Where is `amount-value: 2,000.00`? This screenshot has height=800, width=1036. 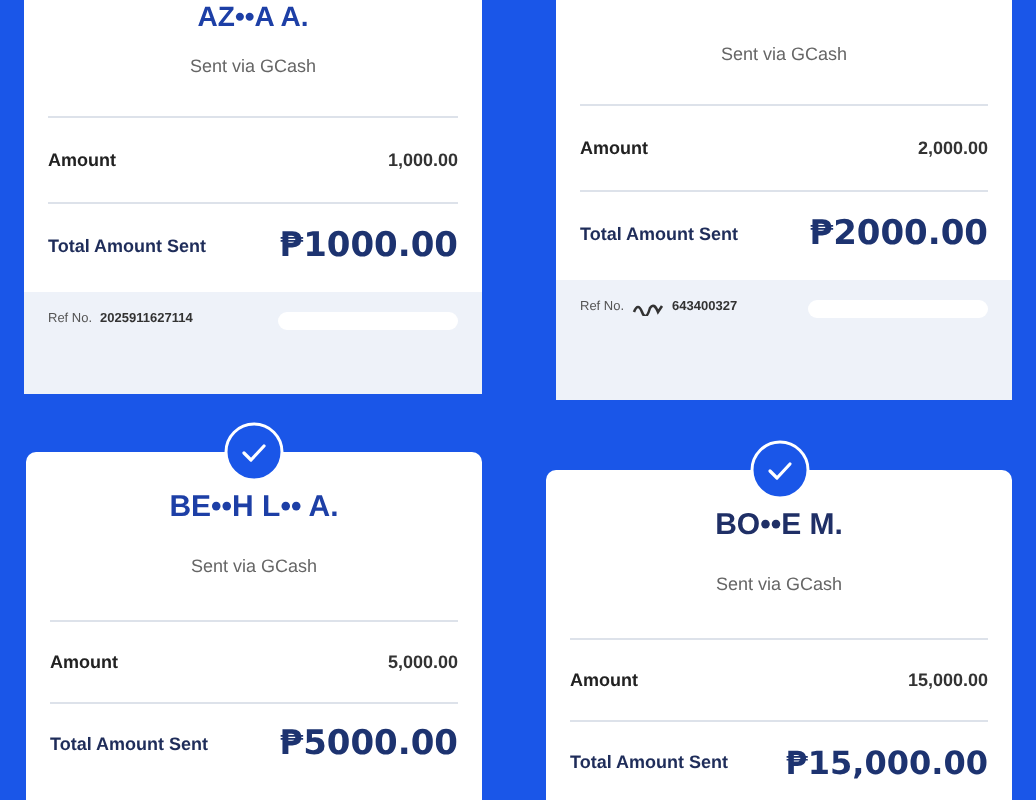 amount-value: 2,000.00 is located at coordinates (952, 148).